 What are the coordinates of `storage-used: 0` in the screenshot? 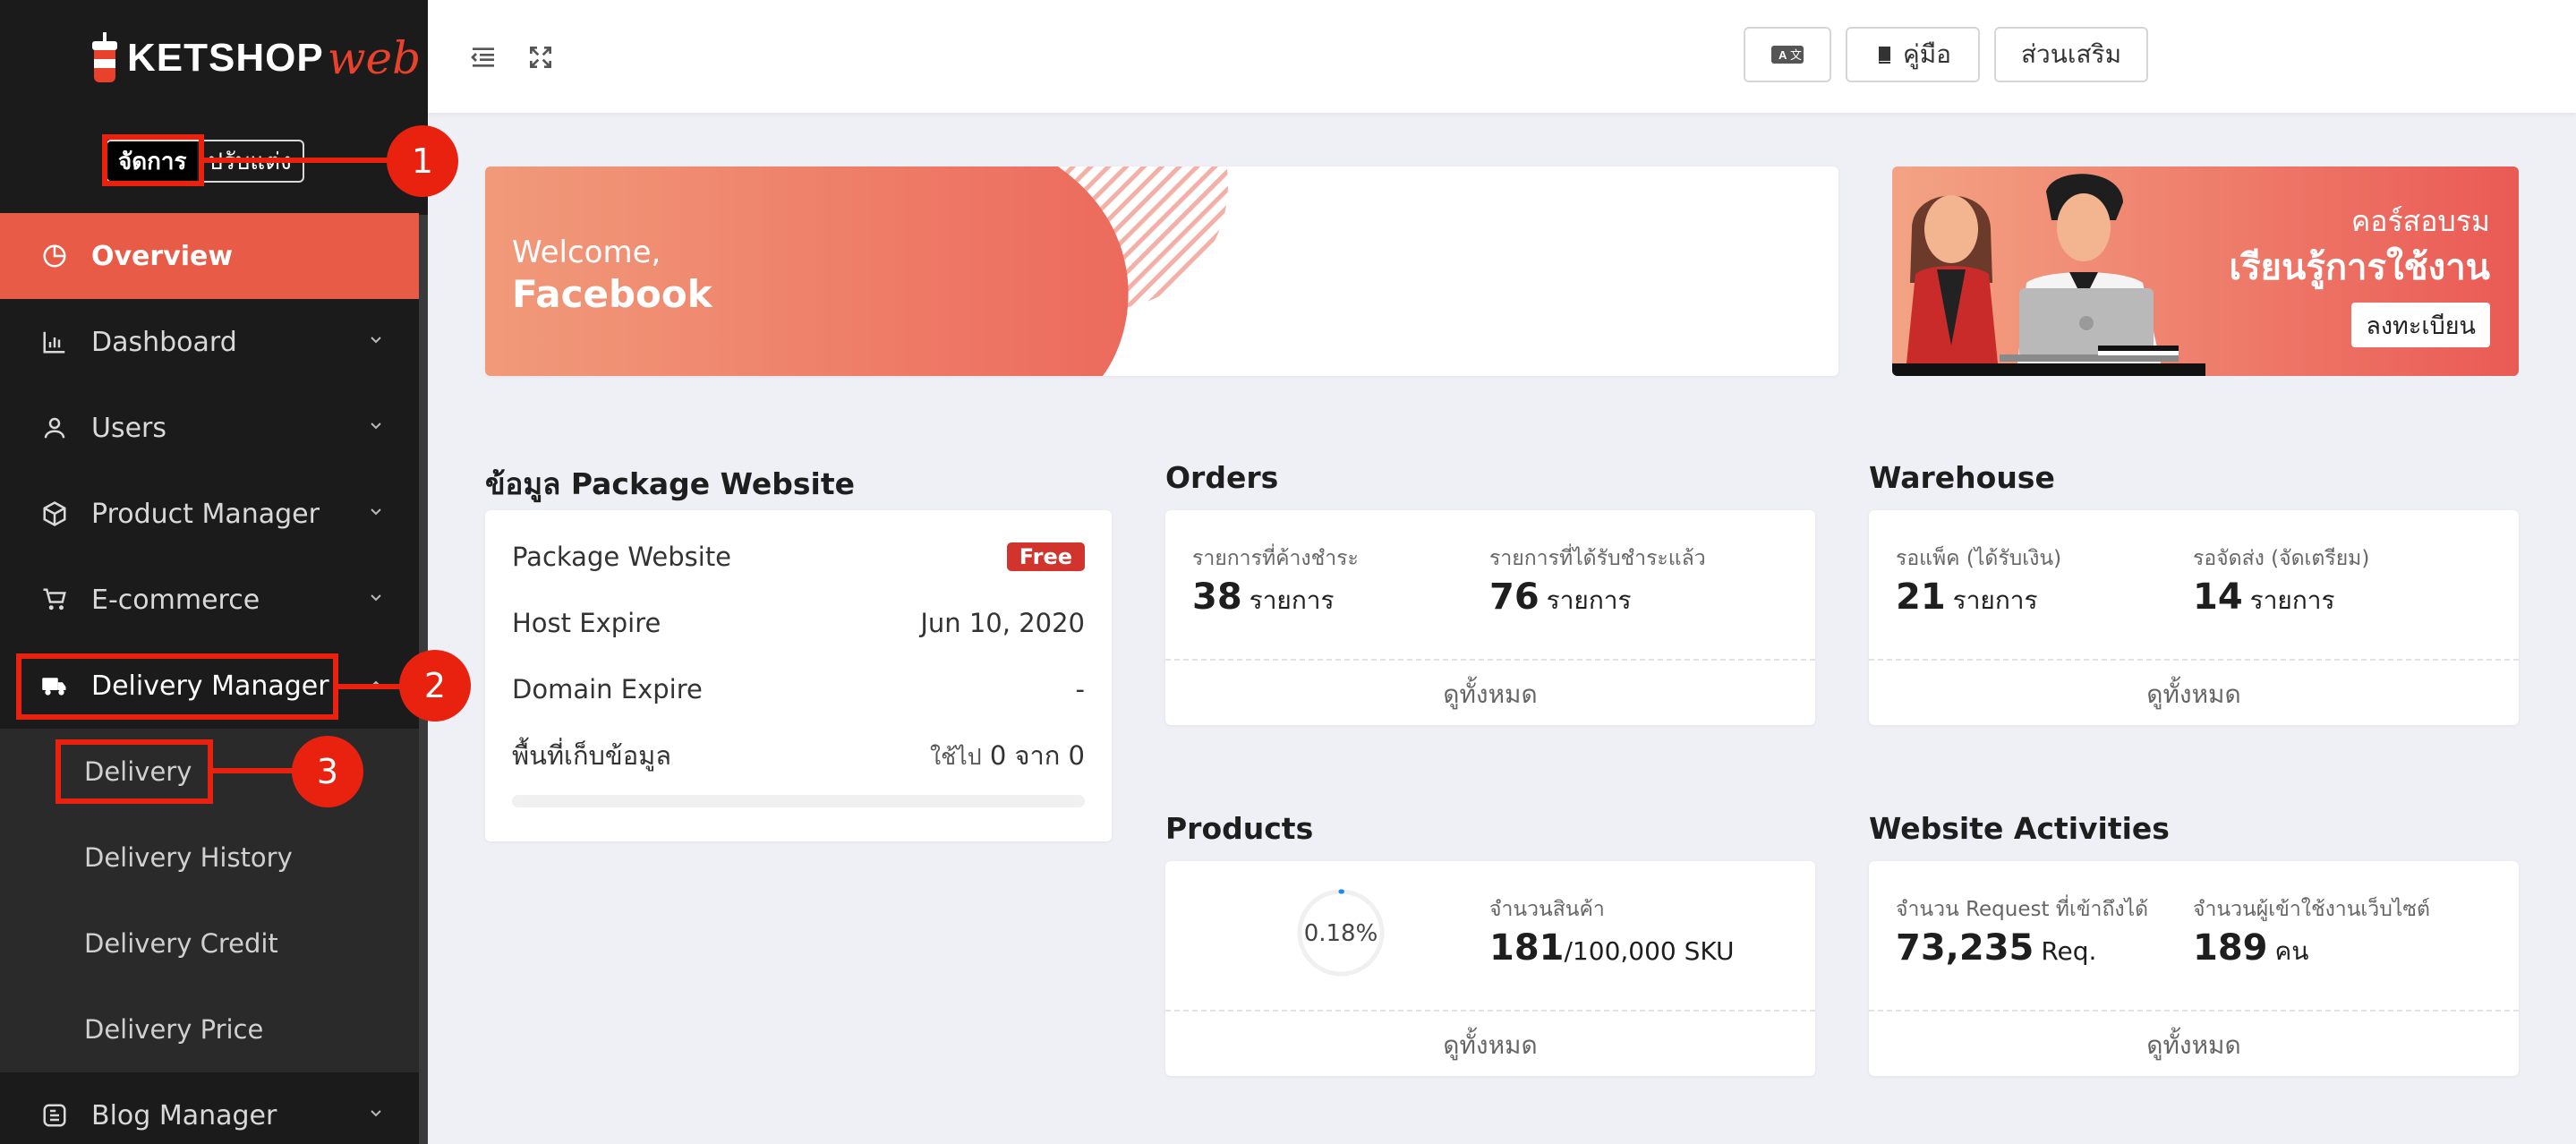 It's located at (998, 755).